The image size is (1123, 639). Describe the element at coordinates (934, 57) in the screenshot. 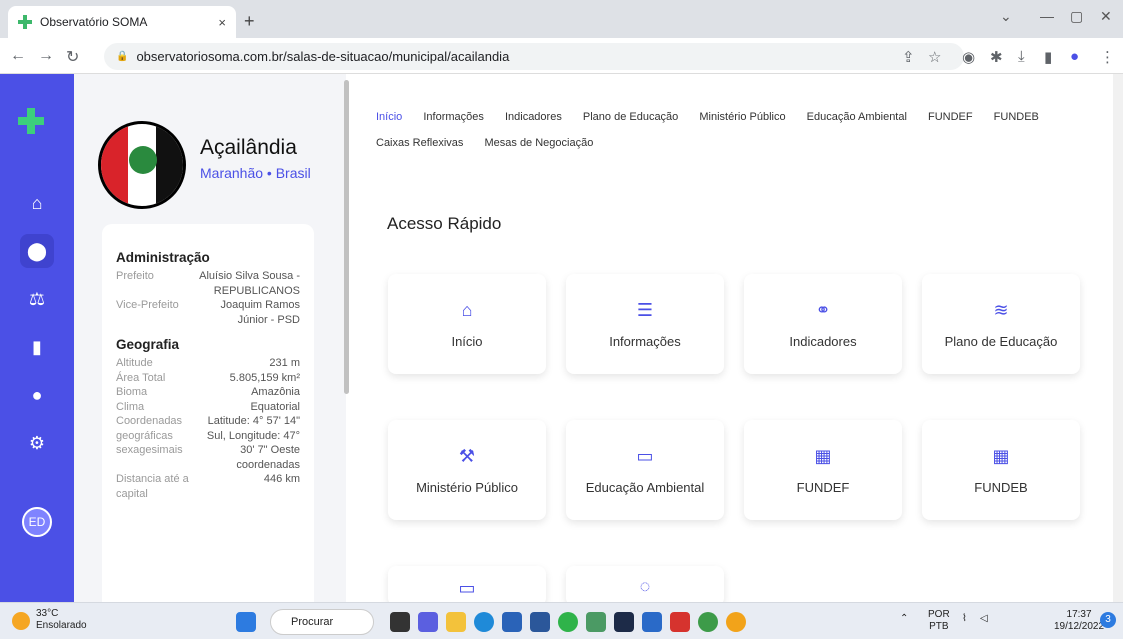

I see `bookmark-star-icon: ☆` at that location.